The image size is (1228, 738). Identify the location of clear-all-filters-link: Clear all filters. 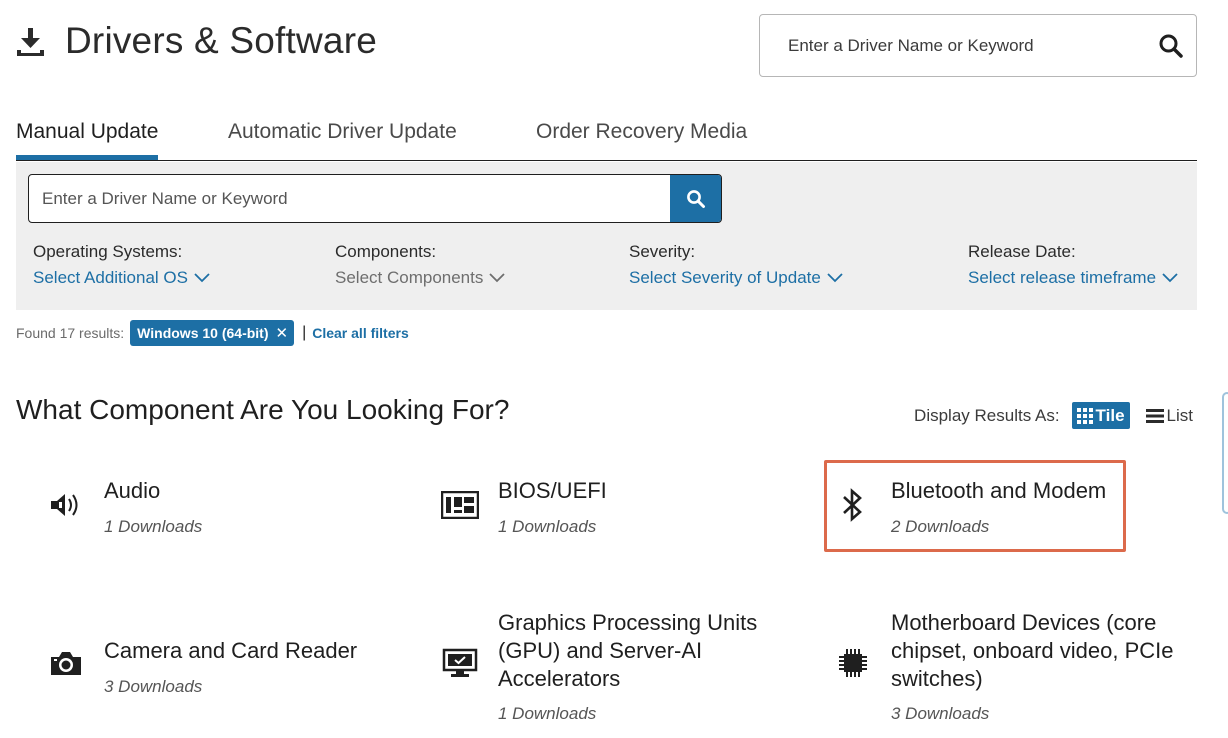
(360, 333).